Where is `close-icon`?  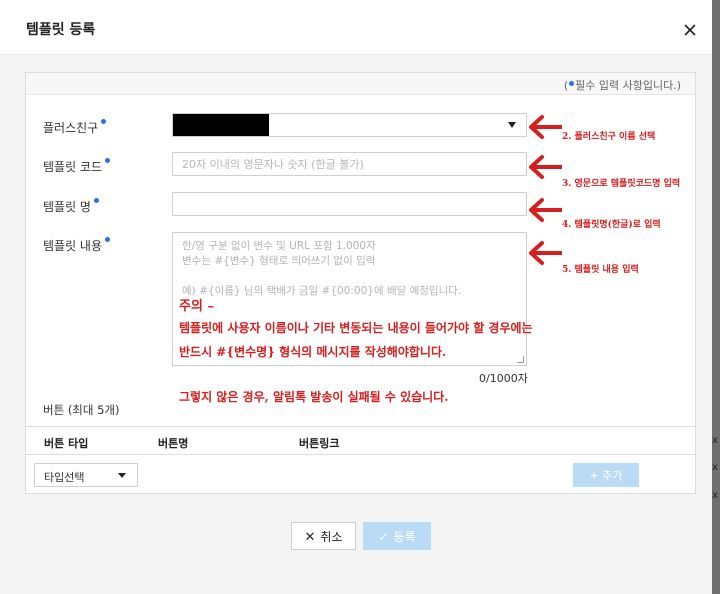
close-icon is located at coordinates (690, 30).